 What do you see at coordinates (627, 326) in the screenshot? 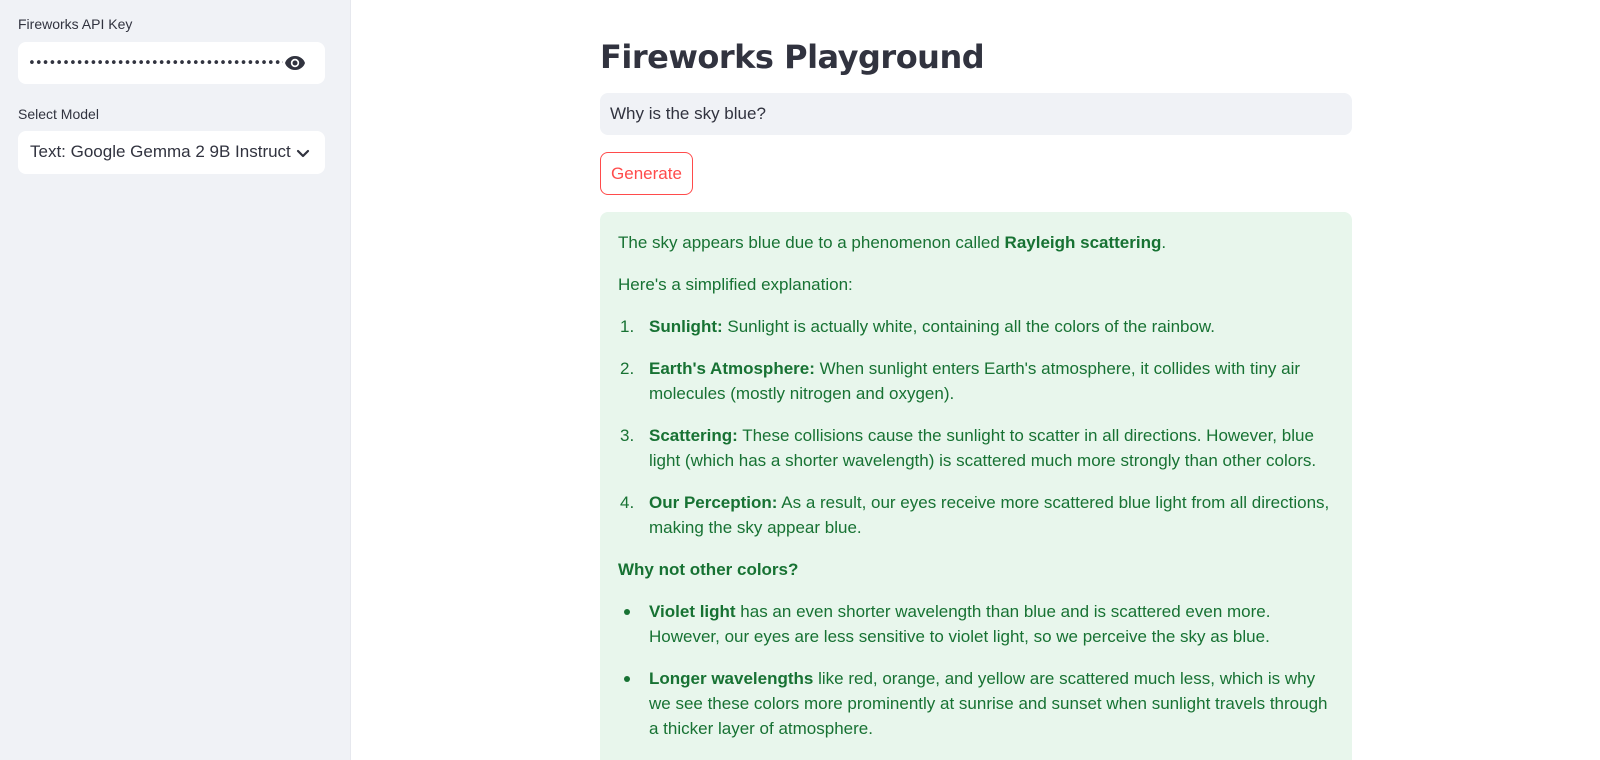
I see `list-number: 1.` at bounding box center [627, 326].